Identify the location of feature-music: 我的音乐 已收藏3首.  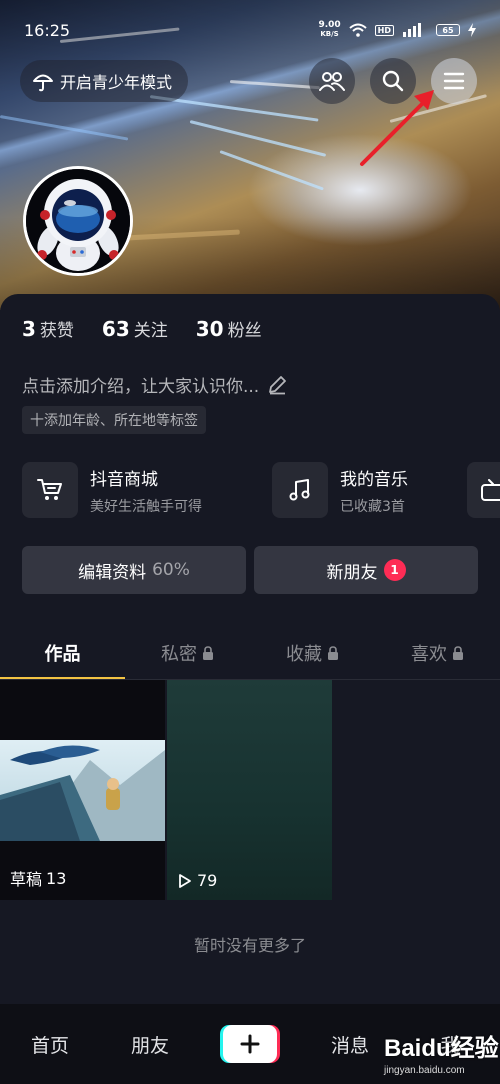
(340, 490).